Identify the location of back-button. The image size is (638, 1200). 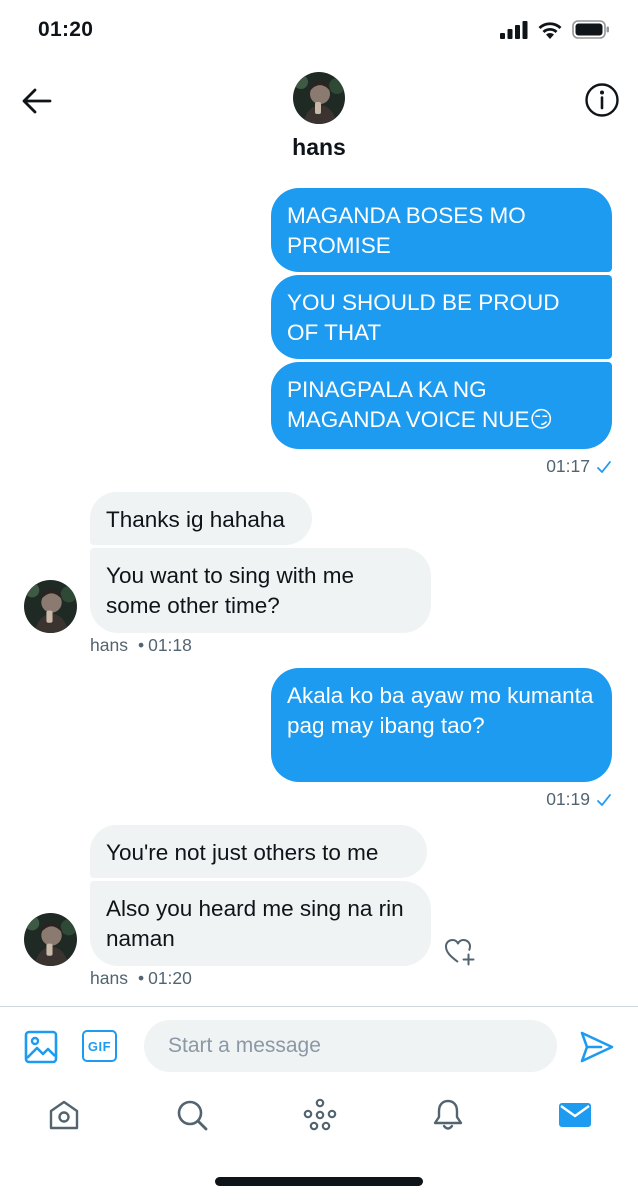
(37, 101).